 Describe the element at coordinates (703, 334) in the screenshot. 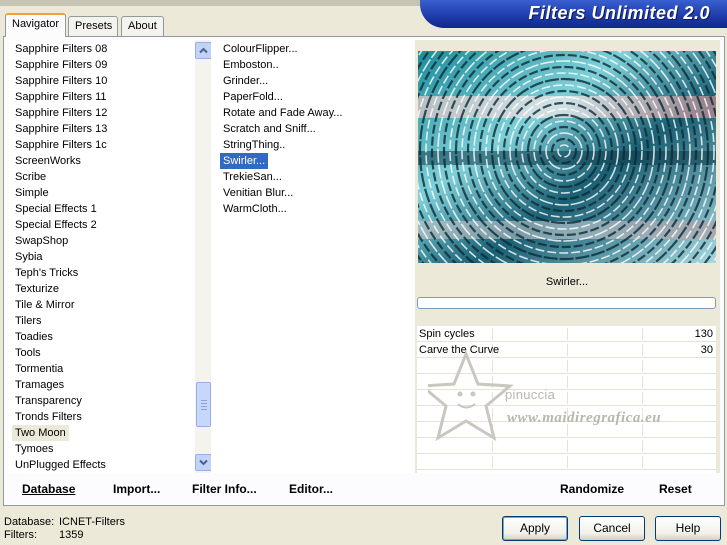

I see `parameter-value: 130` at that location.